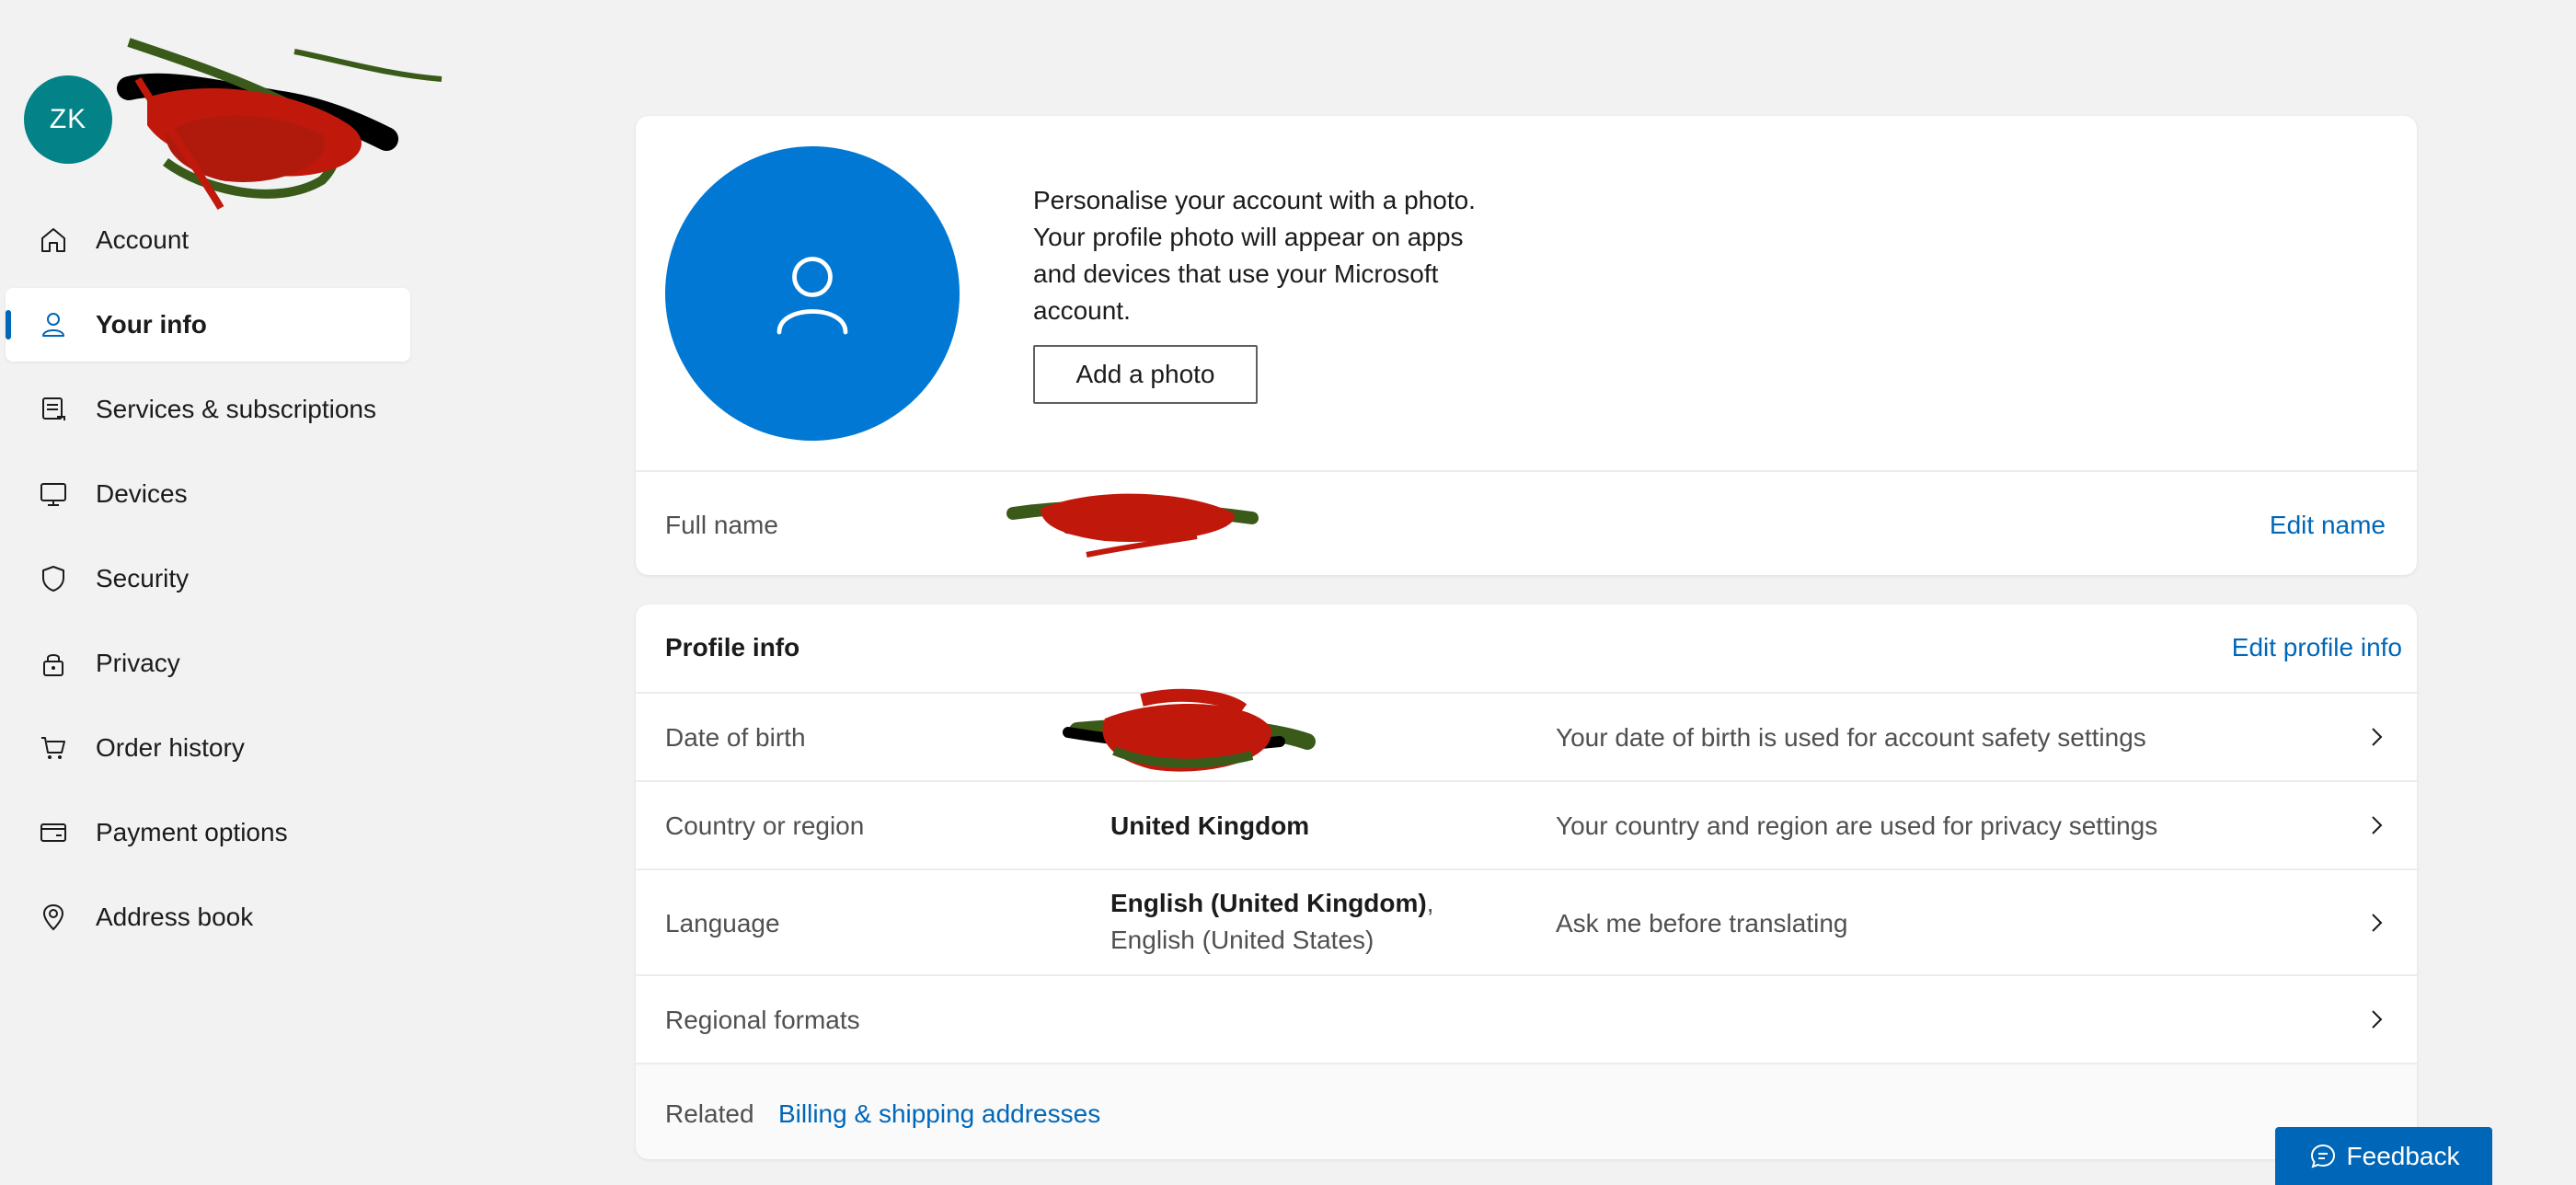  Describe the element at coordinates (192, 832) in the screenshot. I see `sidebar-item-label: Payment options` at that location.